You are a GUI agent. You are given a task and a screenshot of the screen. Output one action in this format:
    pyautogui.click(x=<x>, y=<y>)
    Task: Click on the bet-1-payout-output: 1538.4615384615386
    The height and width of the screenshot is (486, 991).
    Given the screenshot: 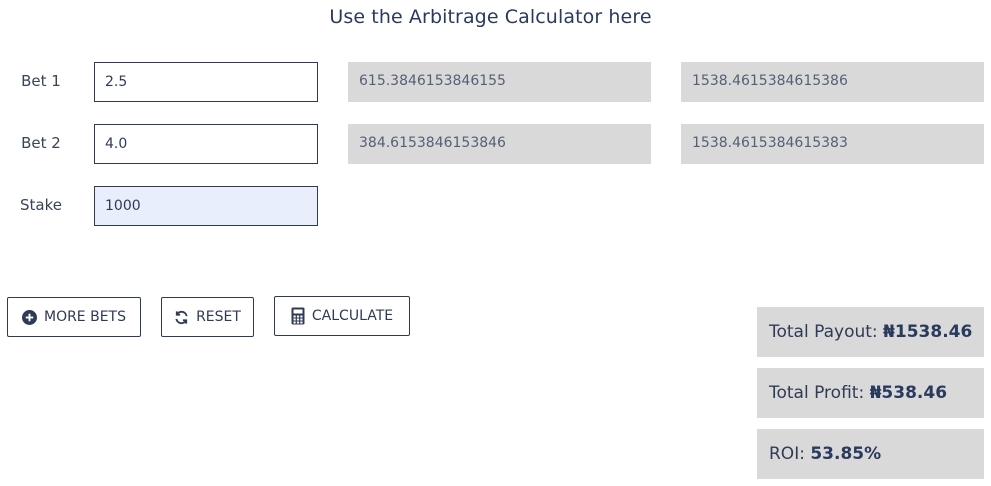 What is the action you would take?
    pyautogui.click(x=832, y=82)
    